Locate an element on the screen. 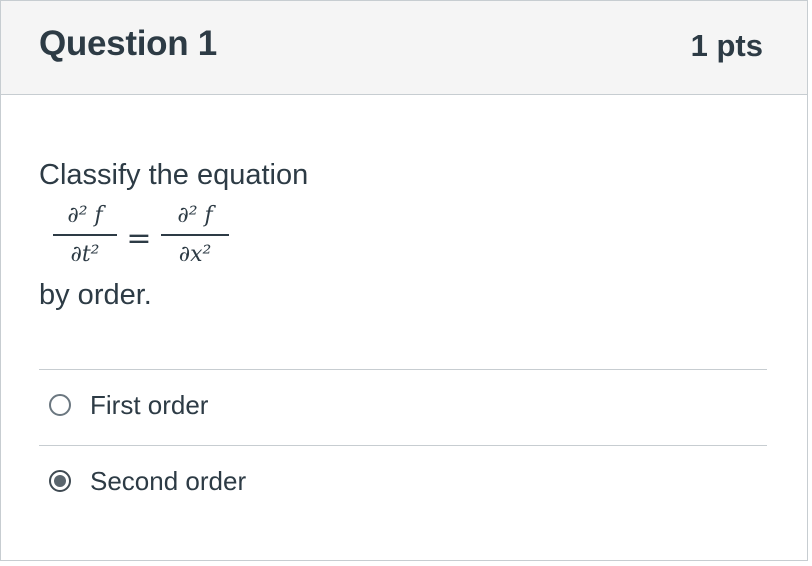 The width and height of the screenshot is (812, 566). question-prompt: Classify the equation is located at coordinates (174, 175).